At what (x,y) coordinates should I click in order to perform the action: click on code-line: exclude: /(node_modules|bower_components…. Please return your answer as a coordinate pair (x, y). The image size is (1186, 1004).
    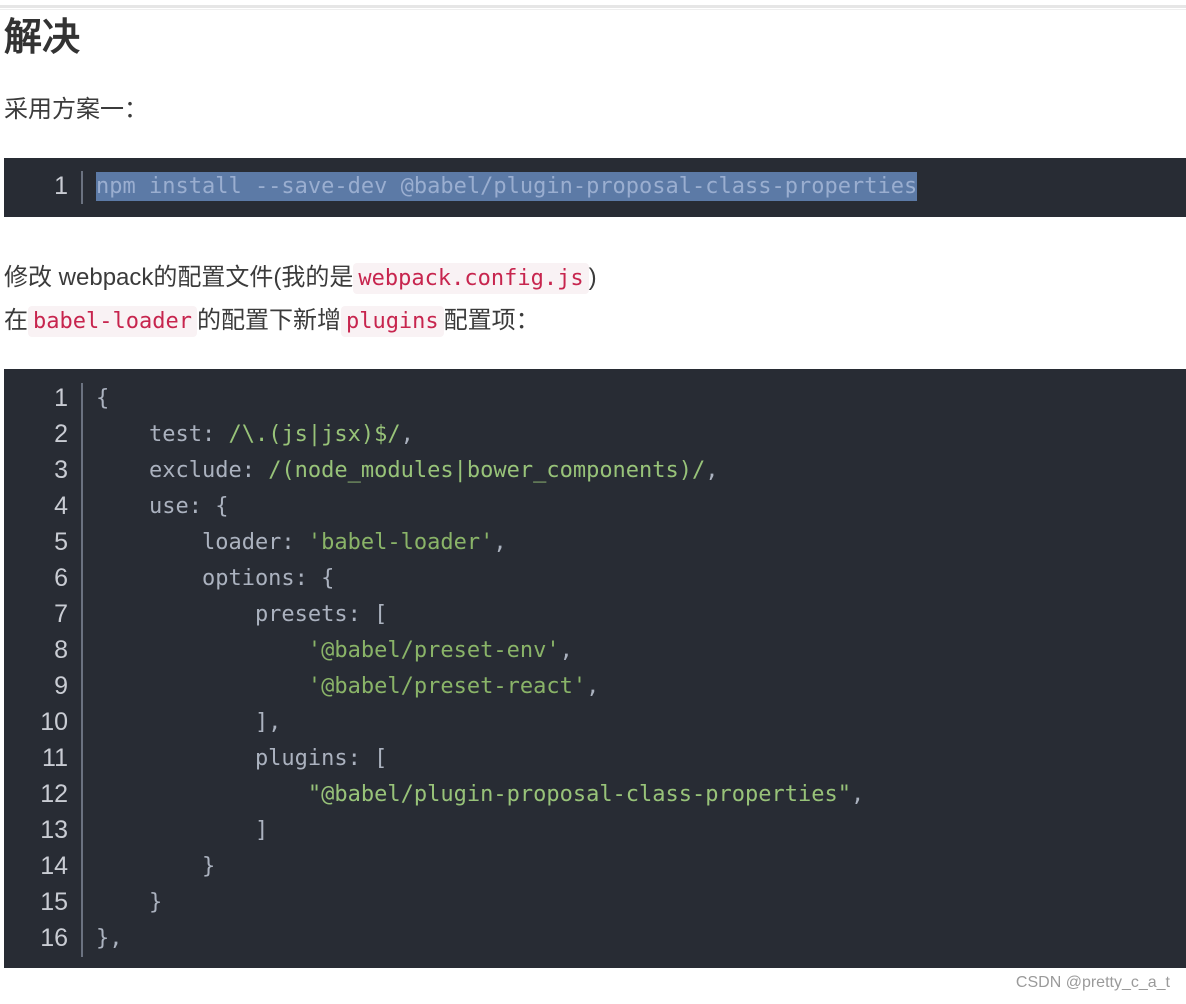
    Looking at the image, I should click on (407, 470).